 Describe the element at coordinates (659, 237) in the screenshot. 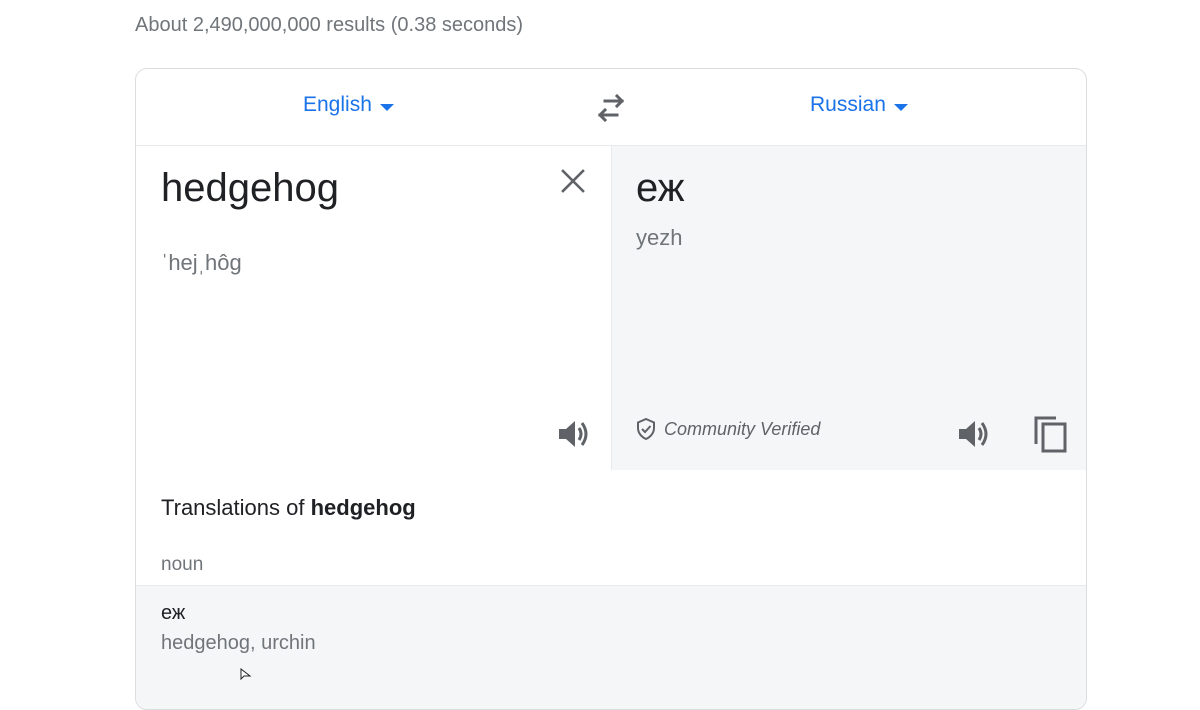

I see `target-transliteration: yezh` at that location.